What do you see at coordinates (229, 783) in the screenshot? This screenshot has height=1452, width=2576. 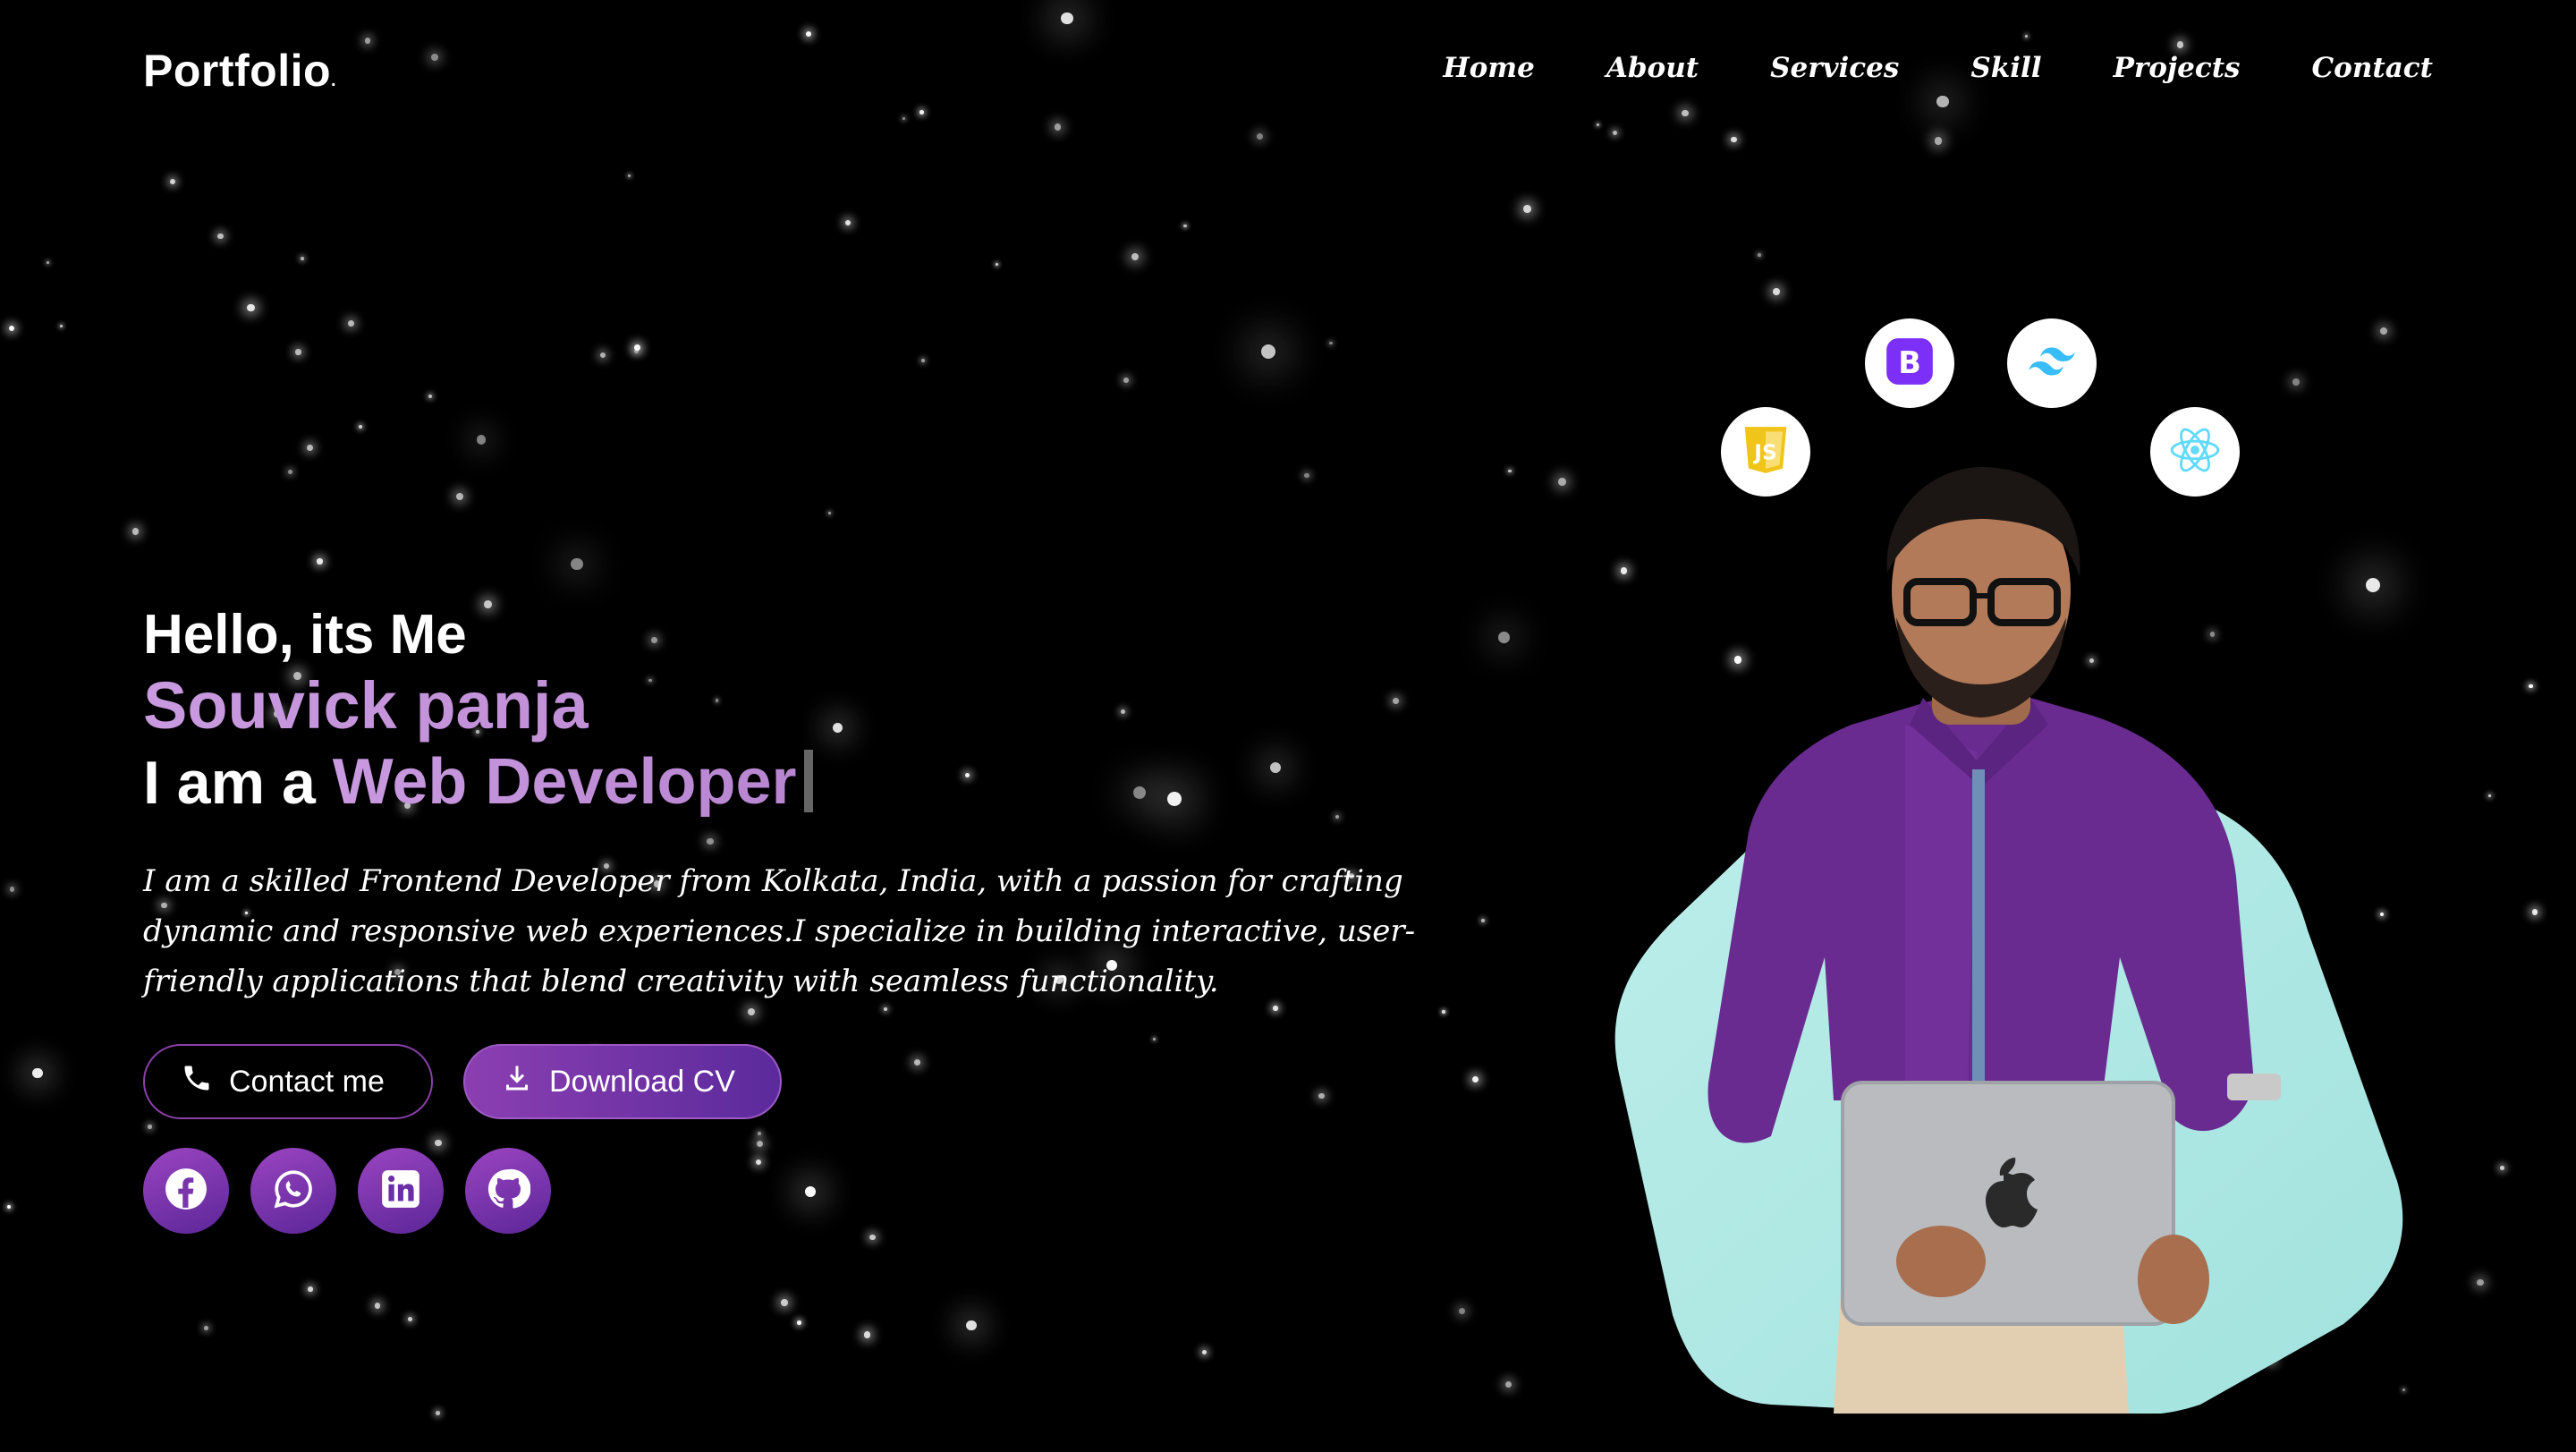 I see `role-prefix: I am a` at bounding box center [229, 783].